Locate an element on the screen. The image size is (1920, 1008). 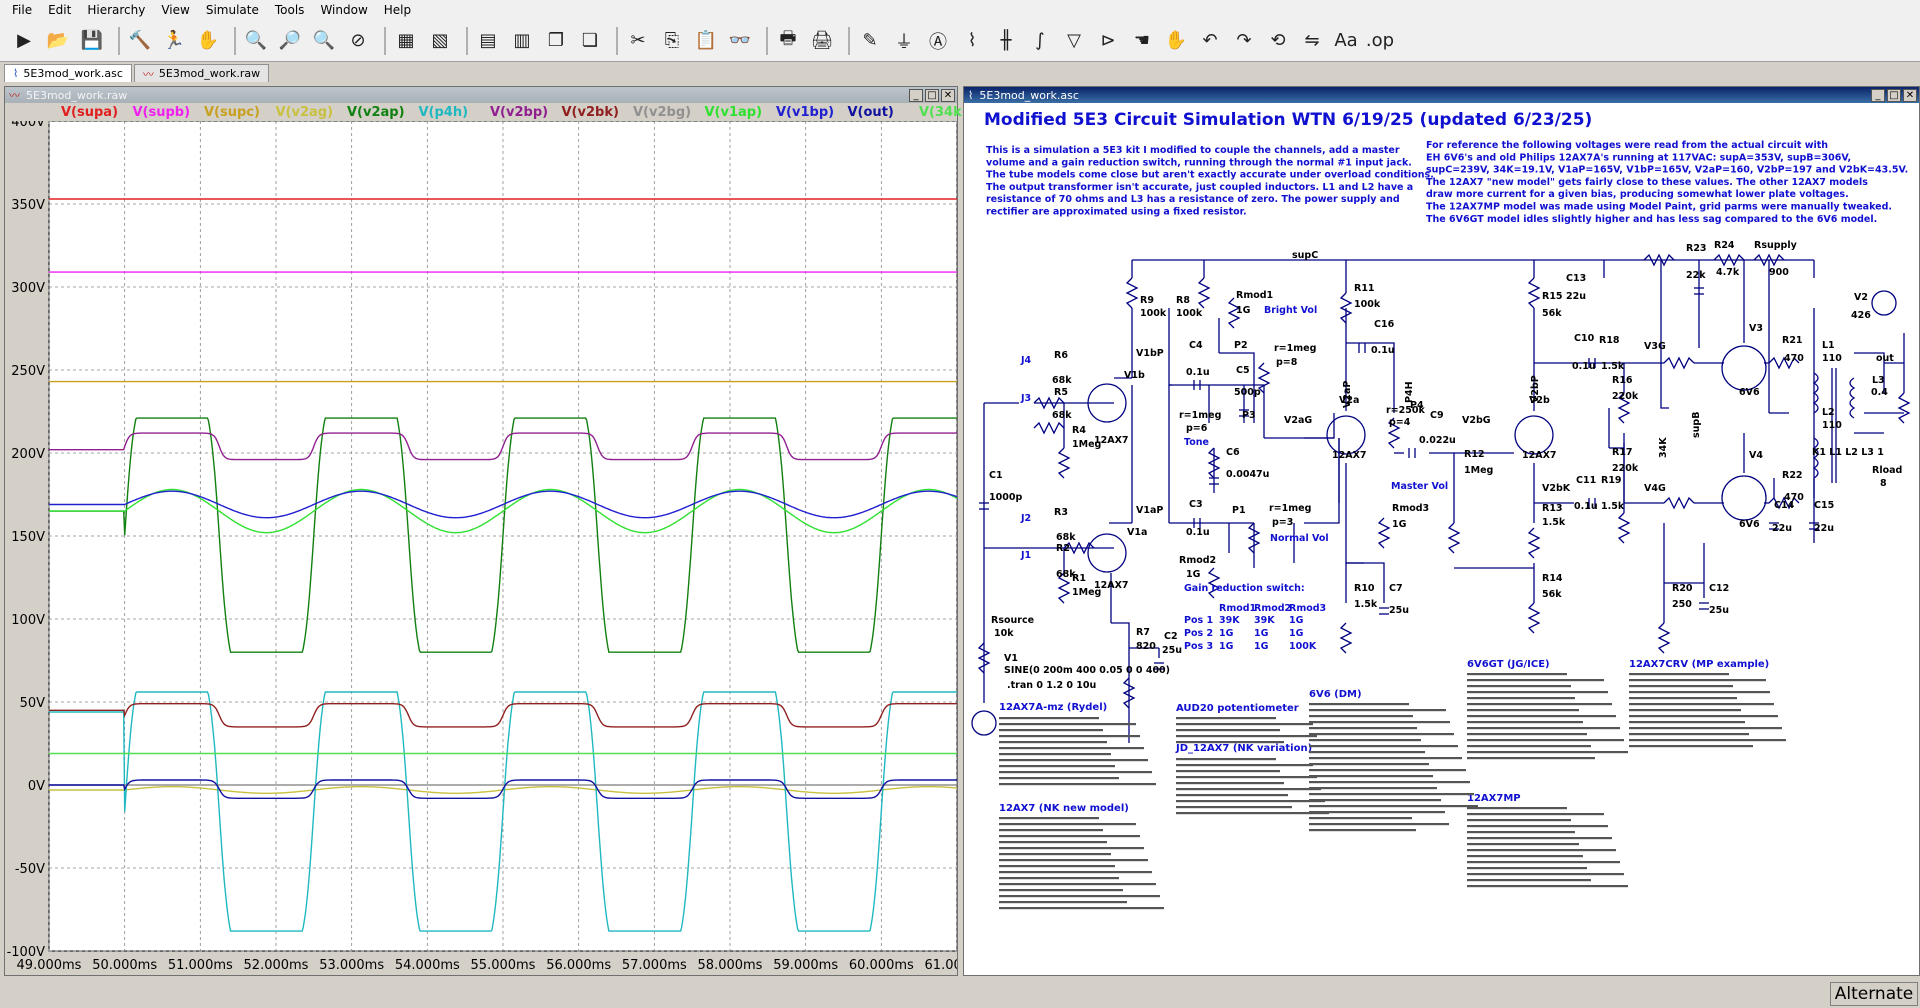
label-tran: .tran 0 1.2 0 10u is located at coordinates (1051, 685).